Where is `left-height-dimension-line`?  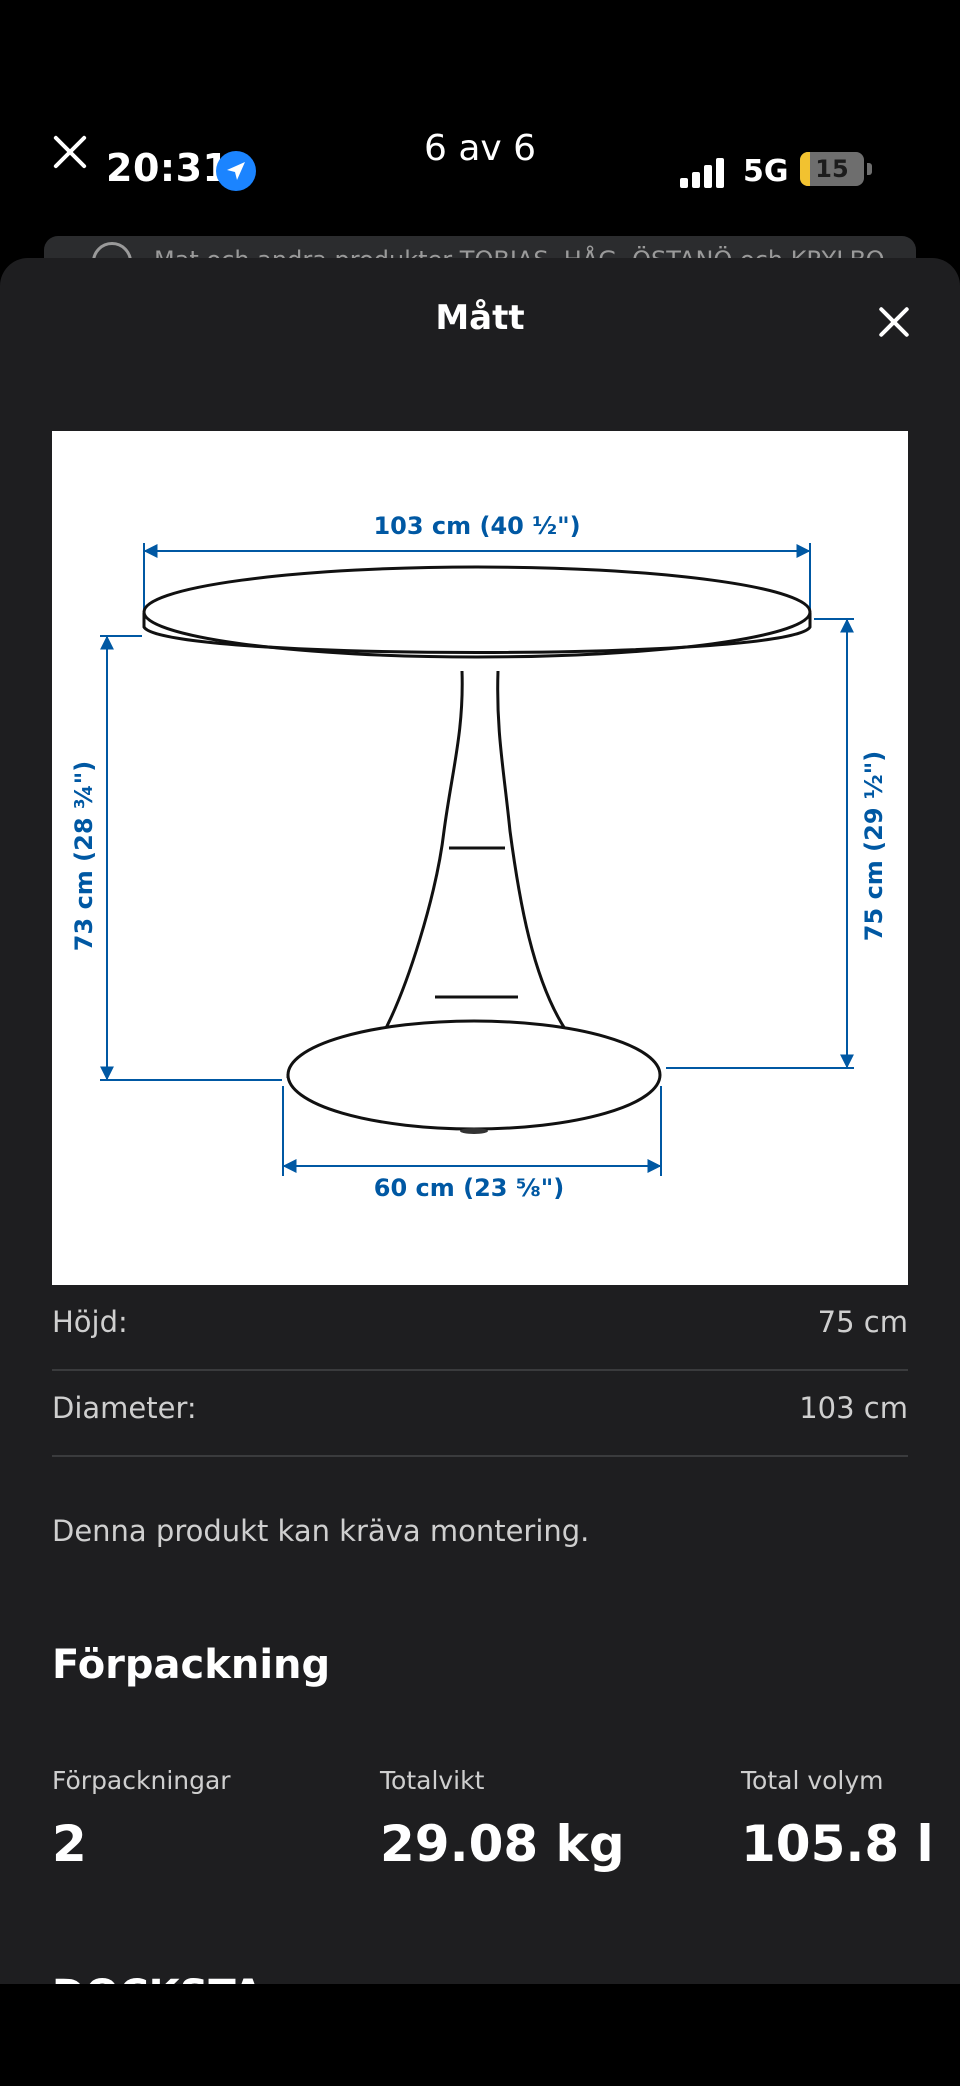 left-height-dimension-line is located at coordinates (191, 858).